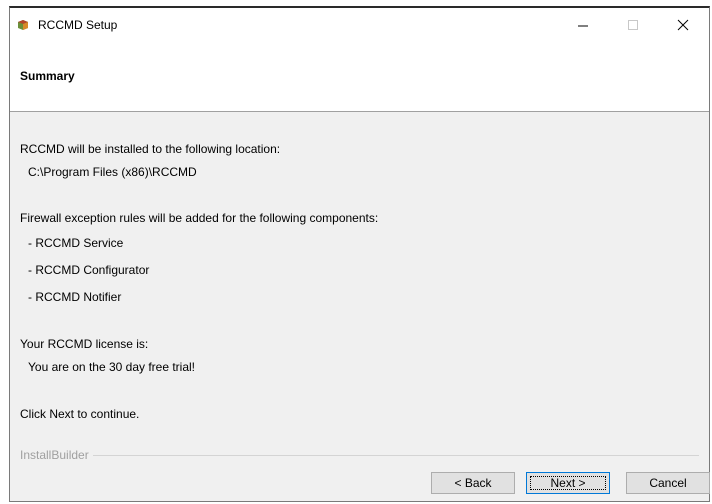  What do you see at coordinates (112, 172) in the screenshot?
I see `install-path-text: C:\Program Files (x86)\RCCMD` at bounding box center [112, 172].